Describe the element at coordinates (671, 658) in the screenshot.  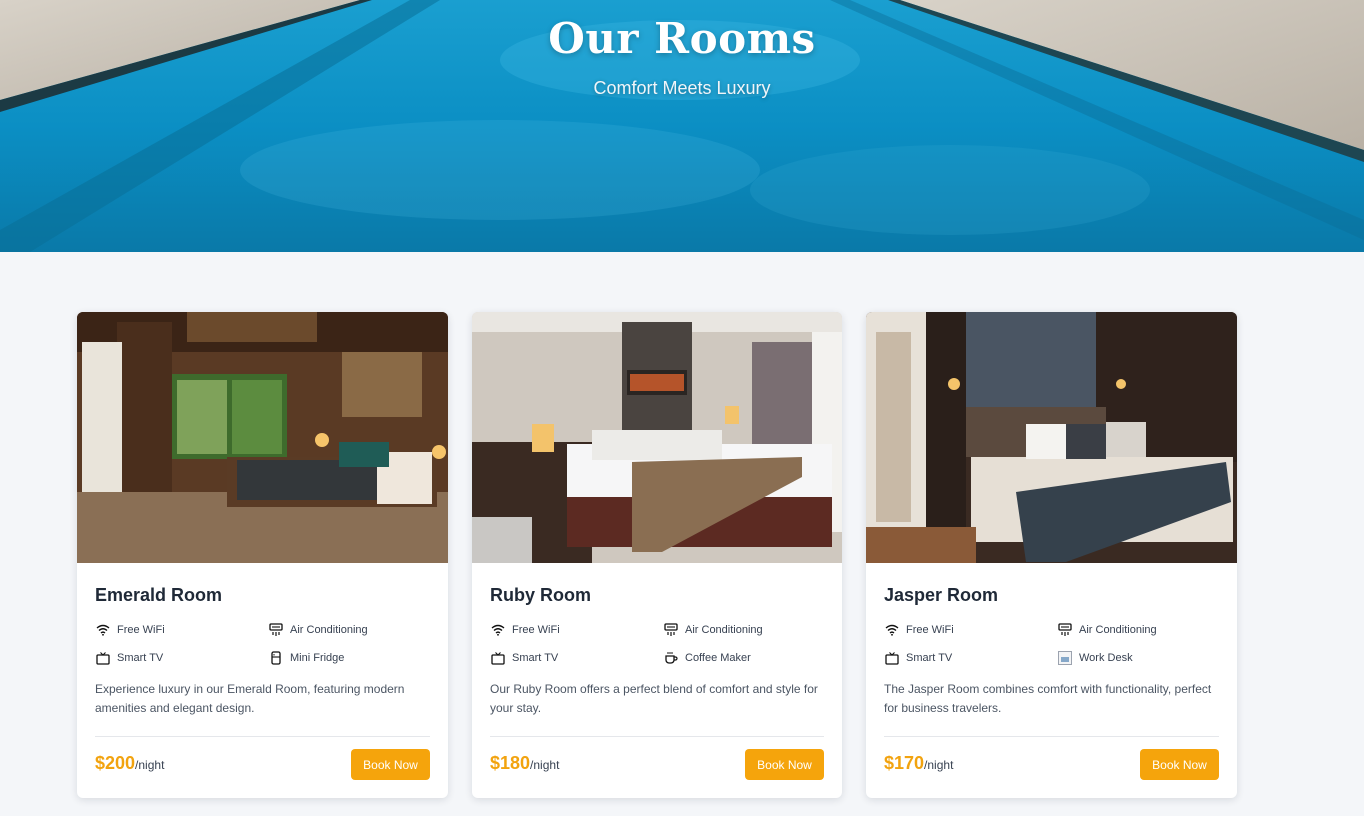
I see `coffee-icon` at that location.